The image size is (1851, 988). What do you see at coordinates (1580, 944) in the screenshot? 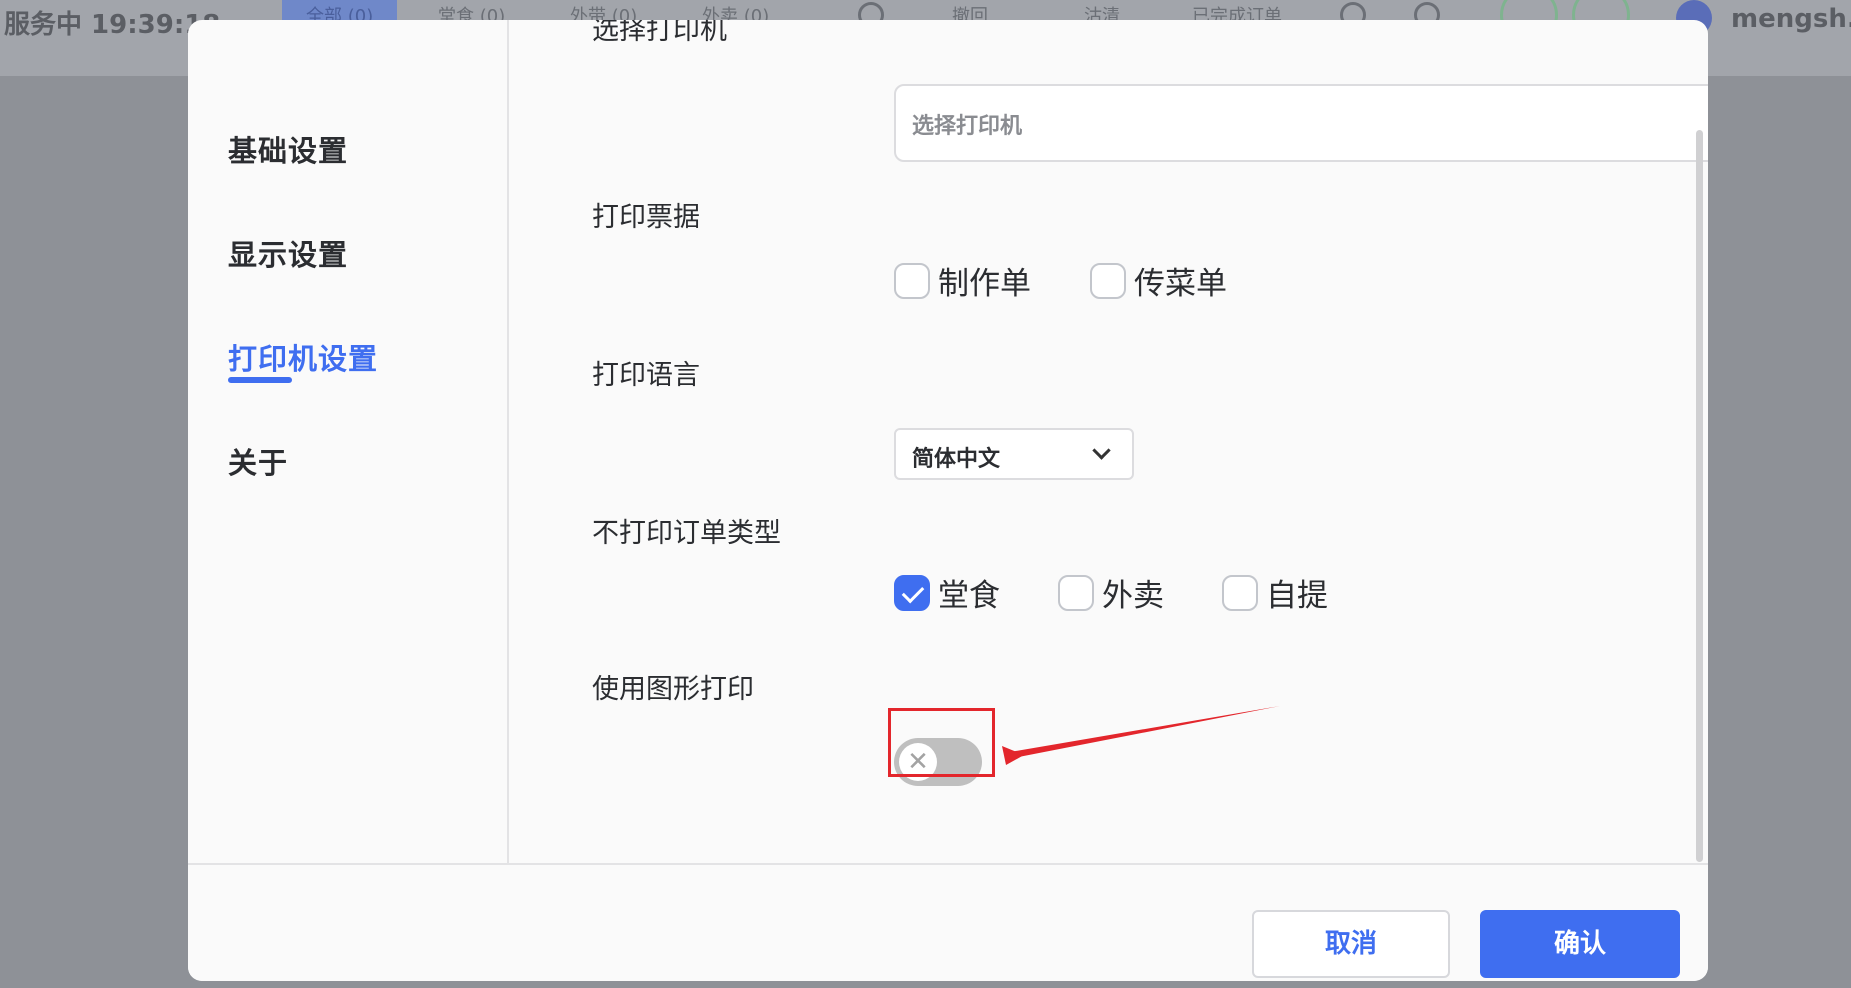
I see `confirm-button: 确认` at bounding box center [1580, 944].